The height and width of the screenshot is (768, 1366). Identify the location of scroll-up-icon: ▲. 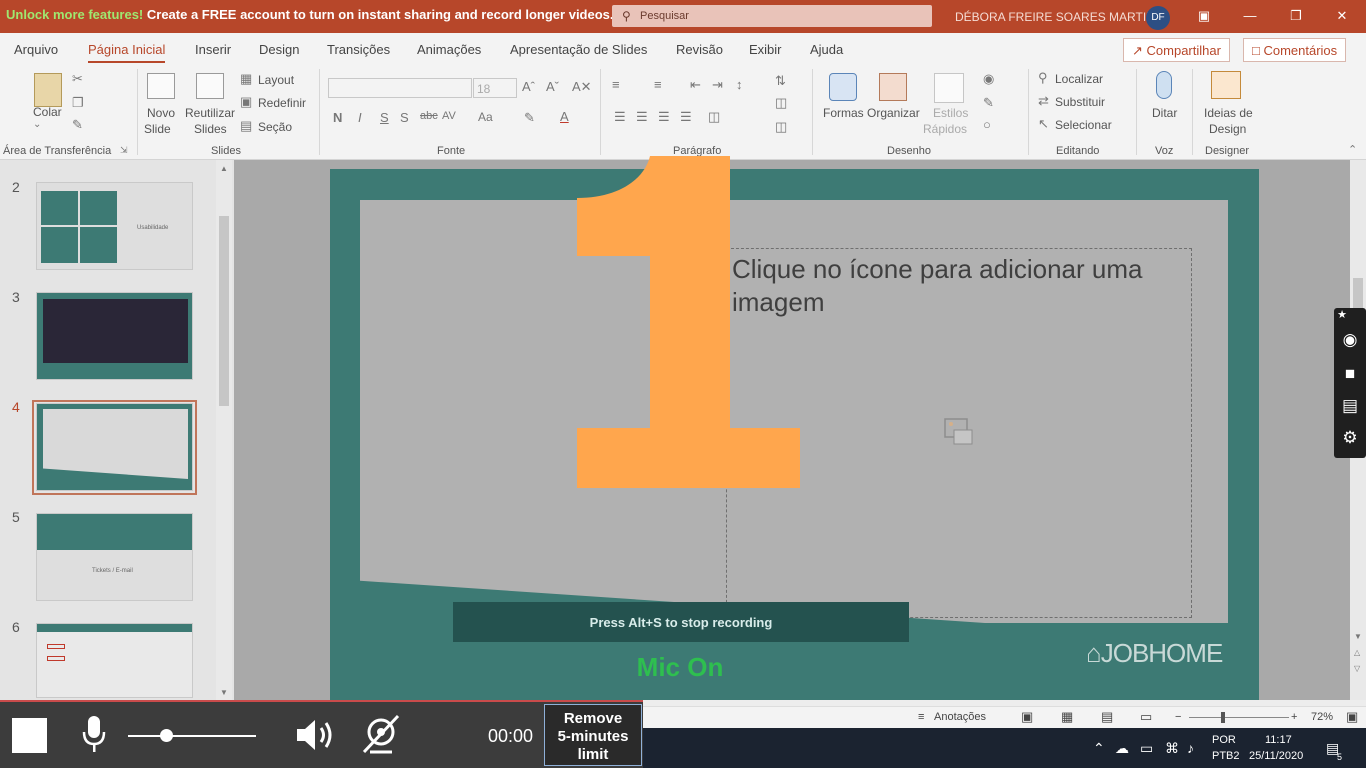
(224, 168).